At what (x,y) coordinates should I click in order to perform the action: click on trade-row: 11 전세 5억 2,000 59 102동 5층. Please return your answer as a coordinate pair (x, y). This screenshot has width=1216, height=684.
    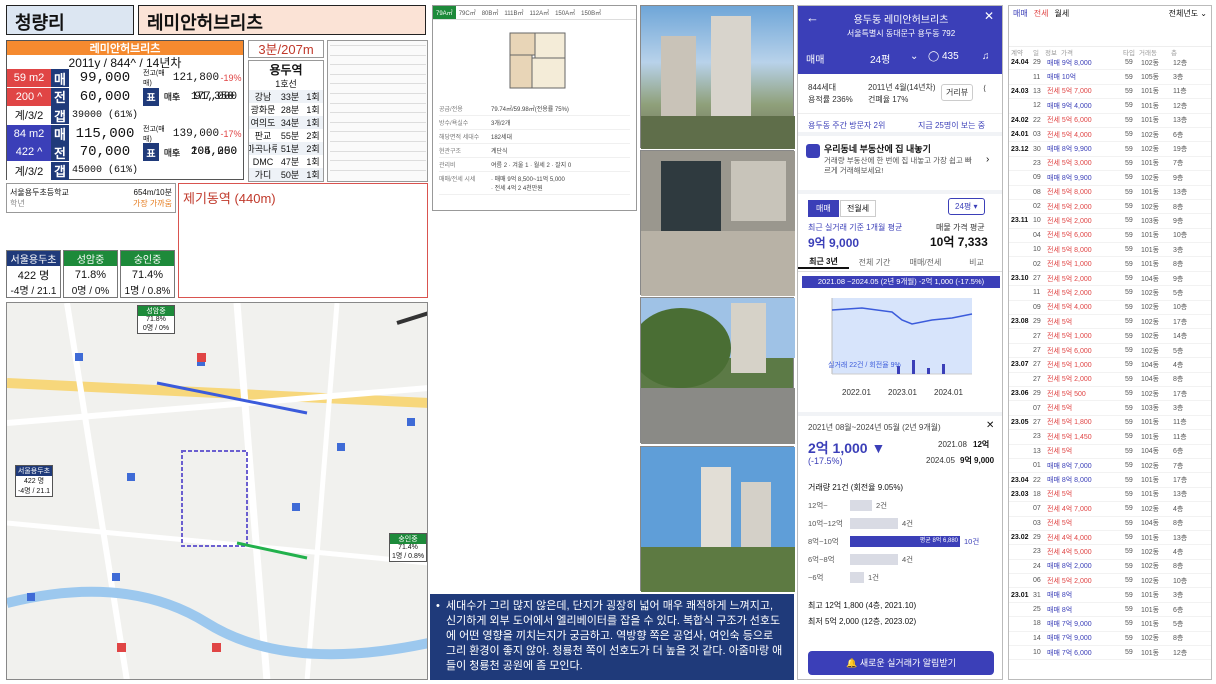
    Looking at the image, I should click on (1110, 293).